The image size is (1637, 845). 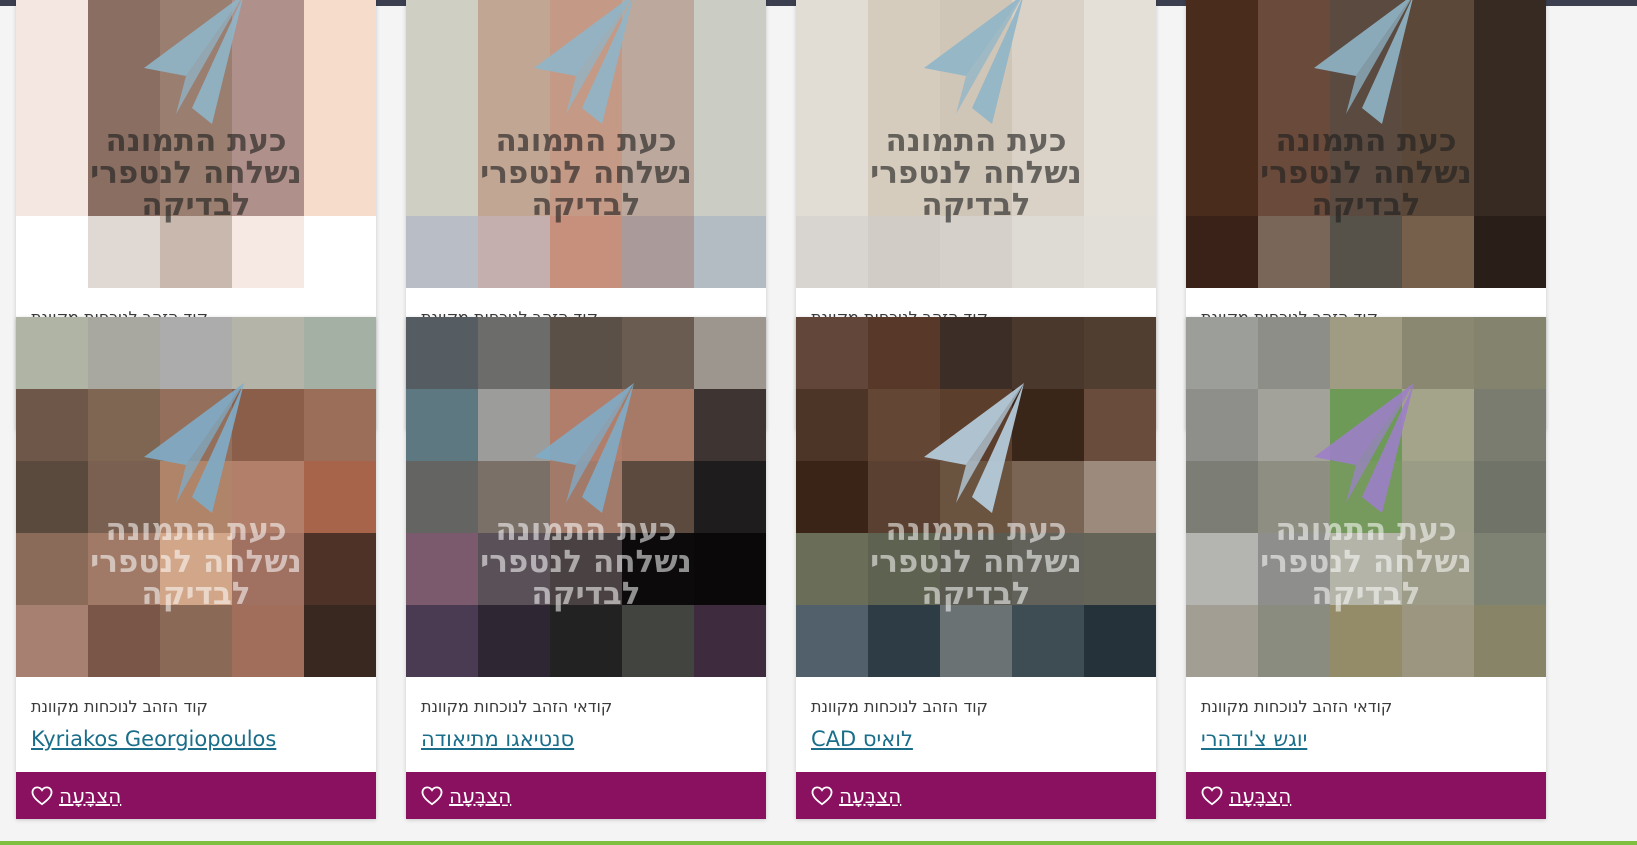 I want to click on footer-divider, so click(x=818, y=843).